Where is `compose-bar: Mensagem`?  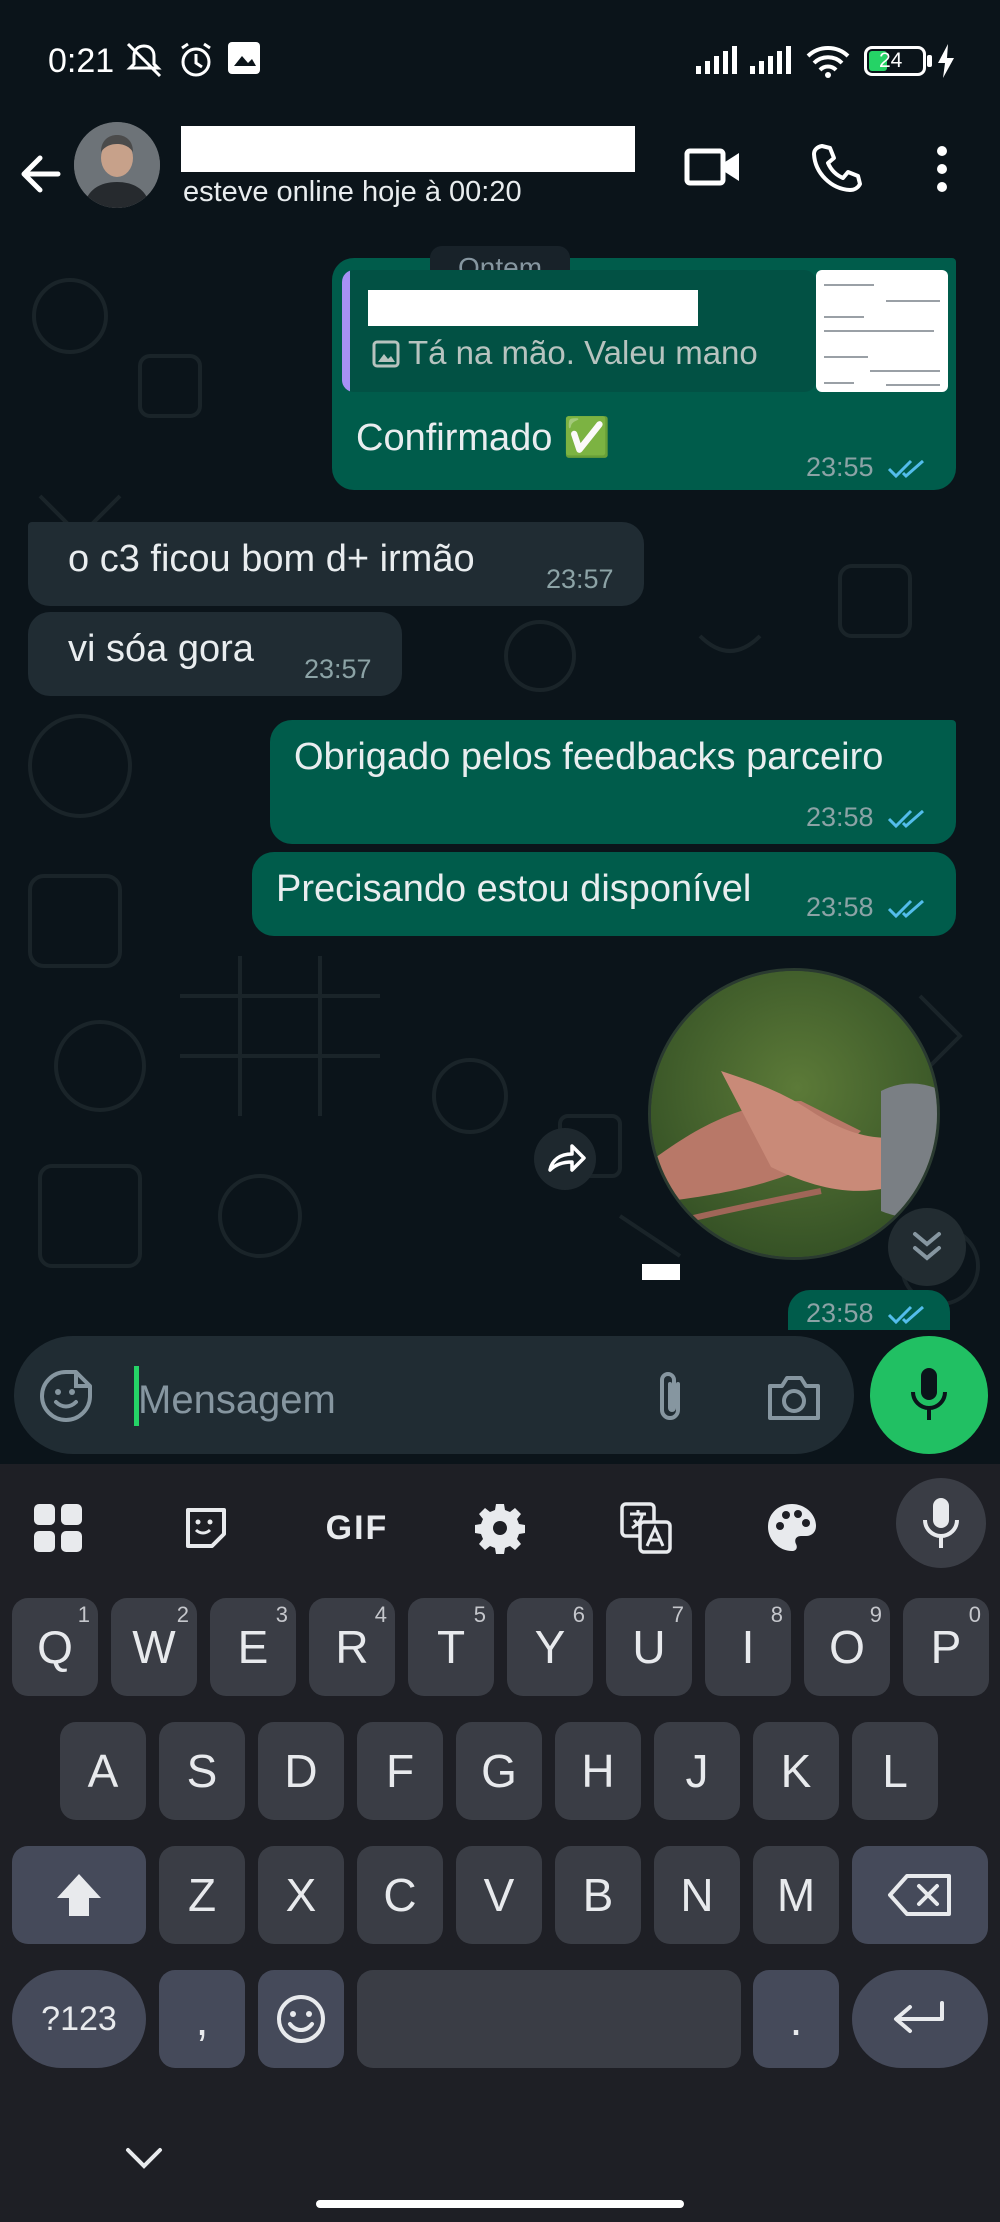 compose-bar: Mensagem is located at coordinates (500, 1397).